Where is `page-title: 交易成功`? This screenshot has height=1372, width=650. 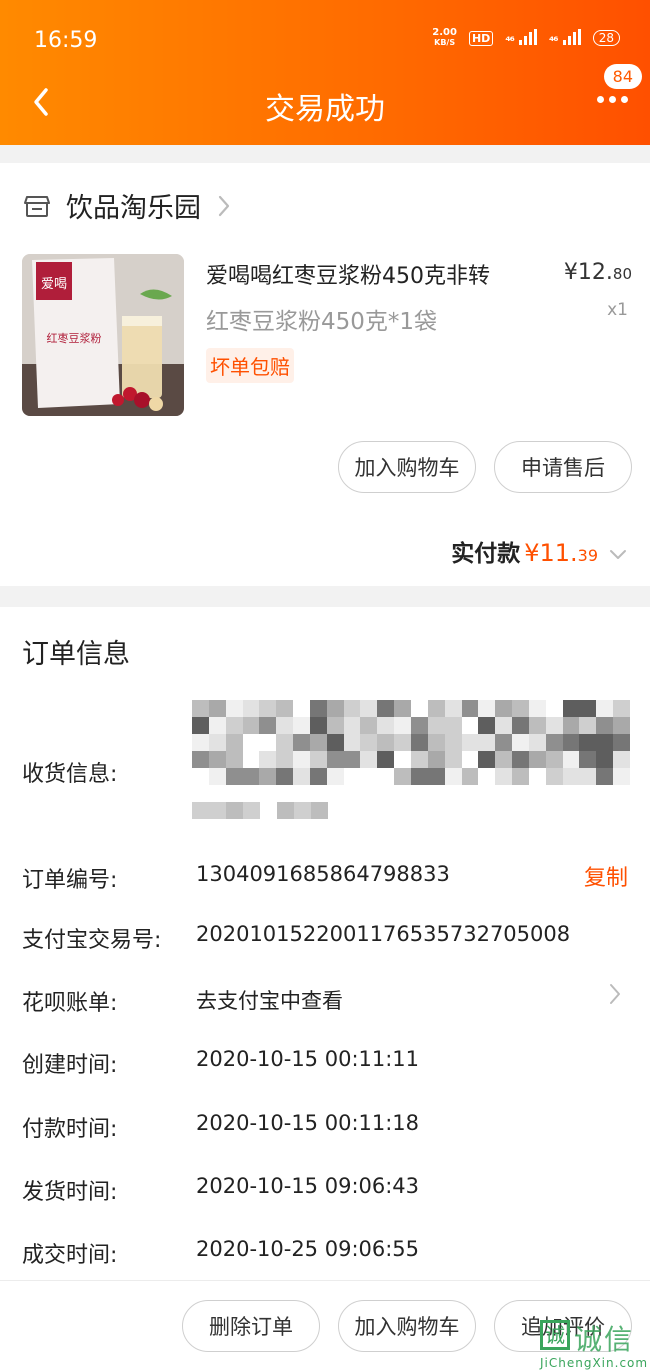 page-title: 交易成功 is located at coordinates (325, 109).